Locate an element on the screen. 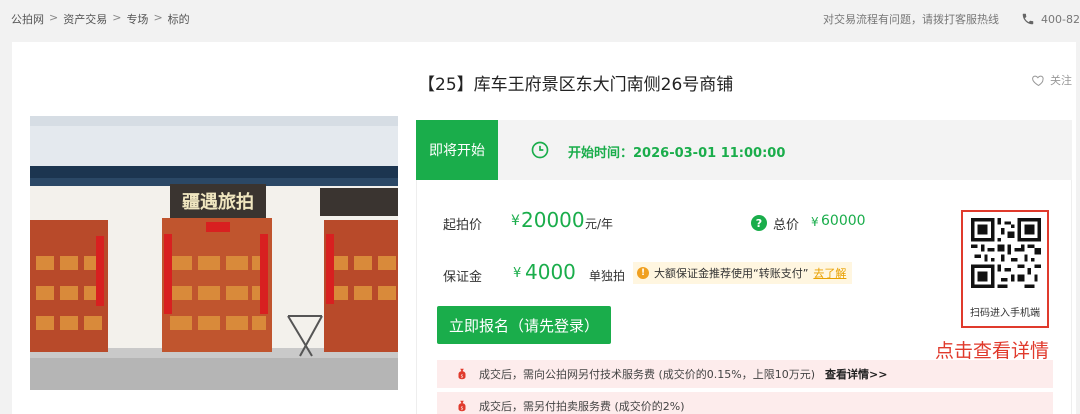 The image size is (1080, 414). help-text: 对交易流程有问题，请拨打客服热线 is located at coordinates (911, 19).